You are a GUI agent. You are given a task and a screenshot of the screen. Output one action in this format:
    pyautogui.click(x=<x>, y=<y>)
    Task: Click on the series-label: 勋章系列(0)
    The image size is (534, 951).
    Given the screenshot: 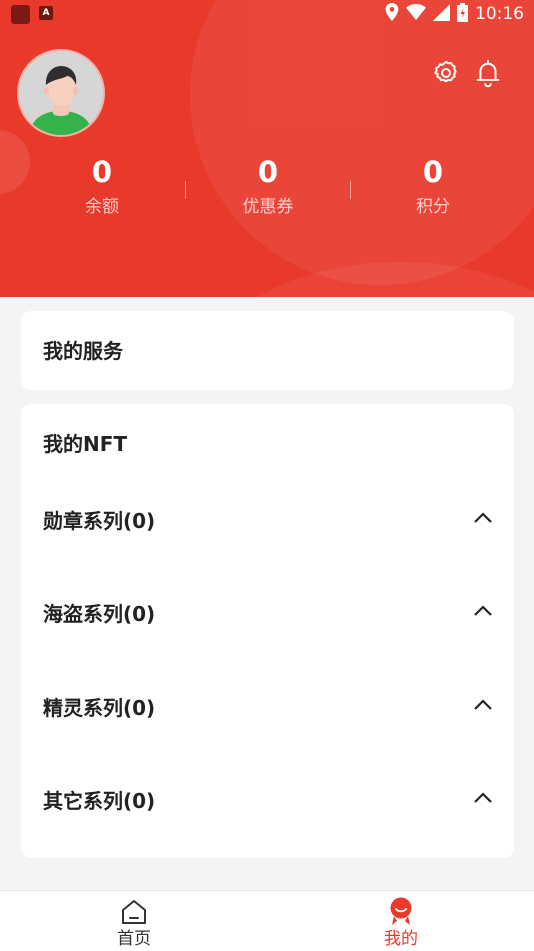 What is the action you would take?
    pyautogui.click(x=99, y=521)
    